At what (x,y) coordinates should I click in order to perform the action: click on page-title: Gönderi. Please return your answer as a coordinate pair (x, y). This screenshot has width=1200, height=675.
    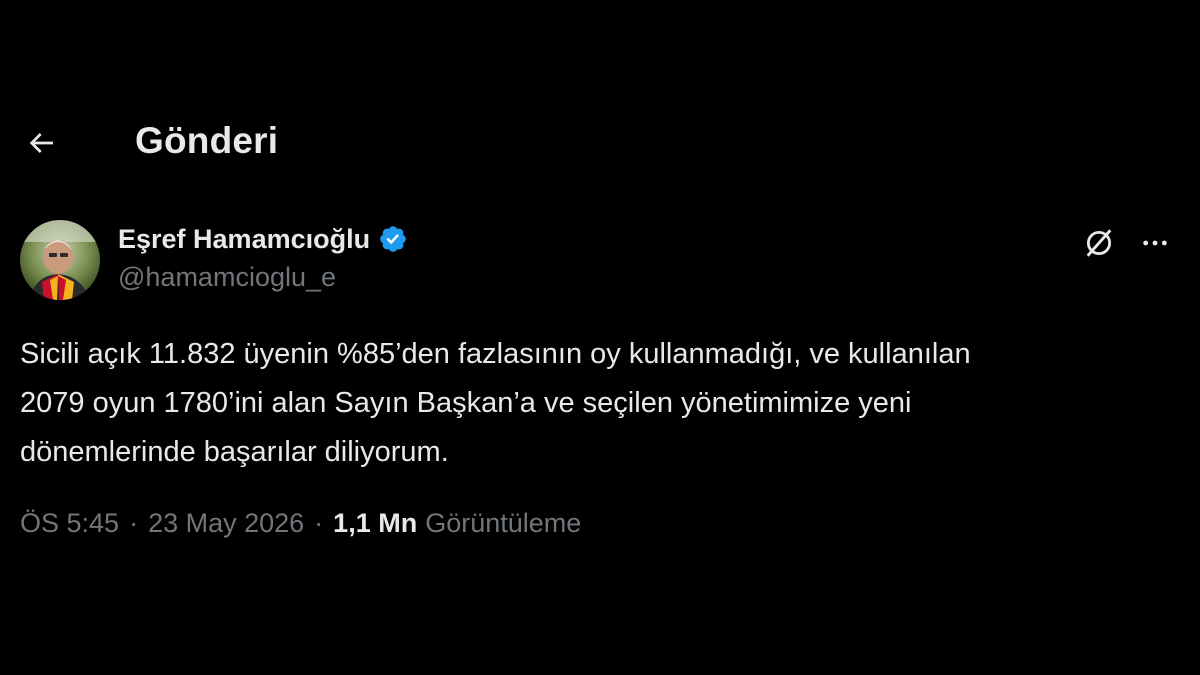
    Looking at the image, I should click on (207, 140).